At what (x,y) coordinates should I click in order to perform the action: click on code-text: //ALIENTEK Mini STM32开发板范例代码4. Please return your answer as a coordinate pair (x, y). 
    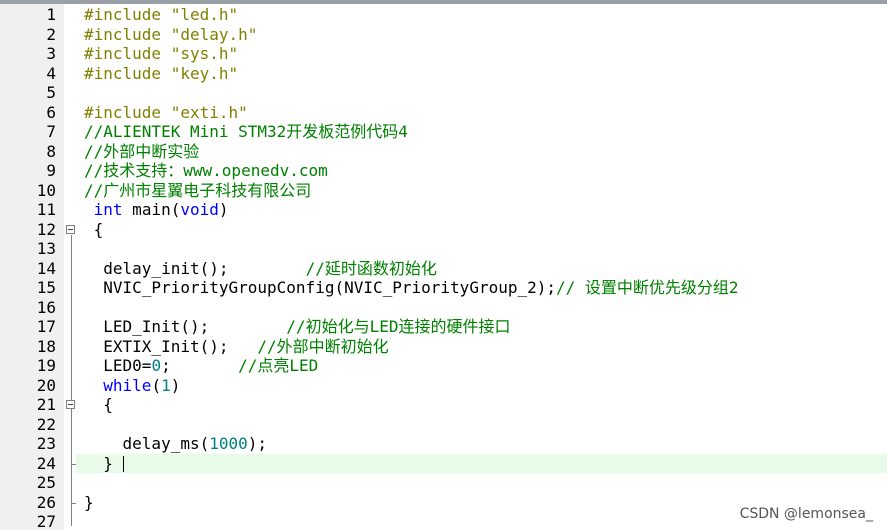
    Looking at the image, I should click on (246, 132).